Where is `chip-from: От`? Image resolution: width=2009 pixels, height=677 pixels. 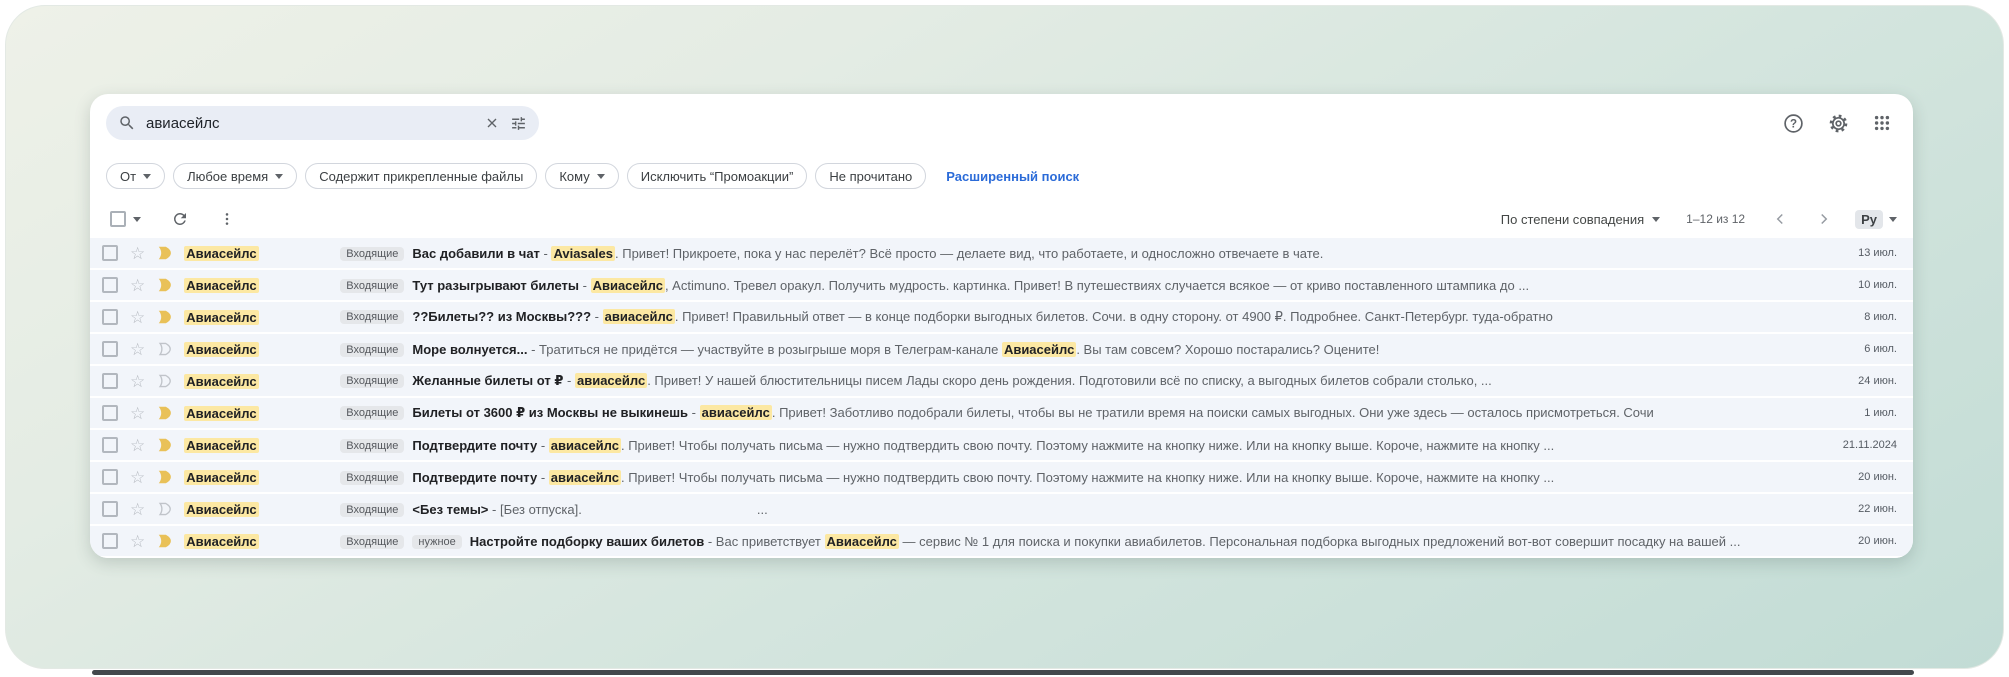 chip-from: От is located at coordinates (136, 176).